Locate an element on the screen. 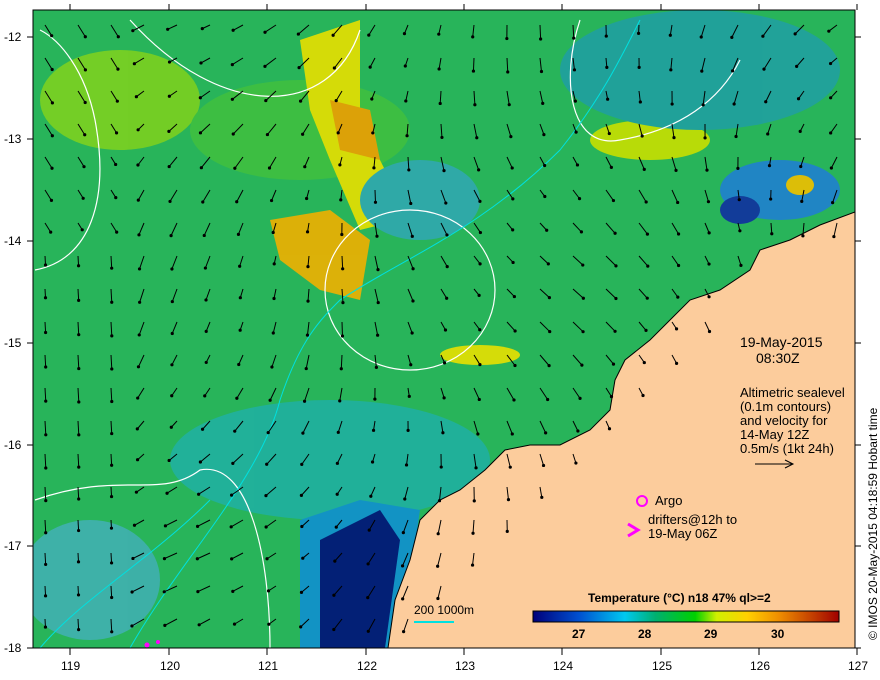 Image resolution: width=880 pixels, height=680 pixels. colorbar is located at coordinates (686, 616).